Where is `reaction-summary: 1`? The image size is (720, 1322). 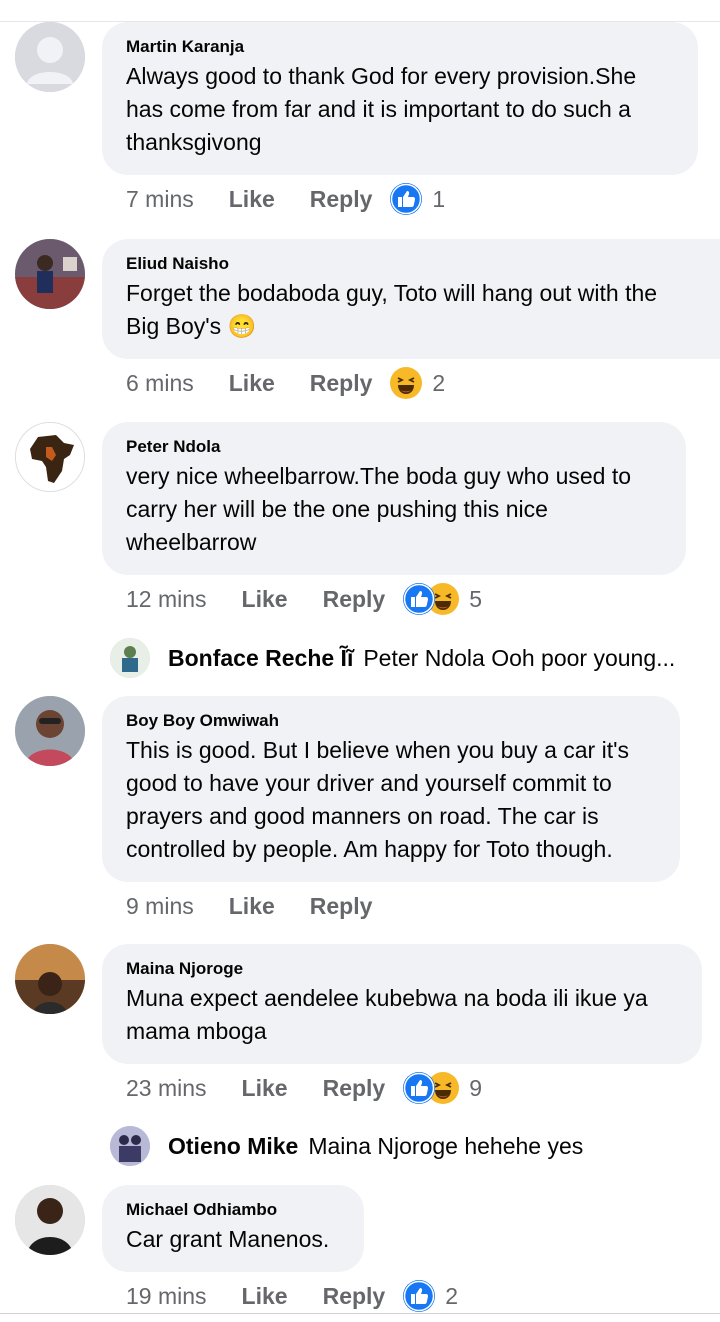
reaction-summary: 1 is located at coordinates (417, 199).